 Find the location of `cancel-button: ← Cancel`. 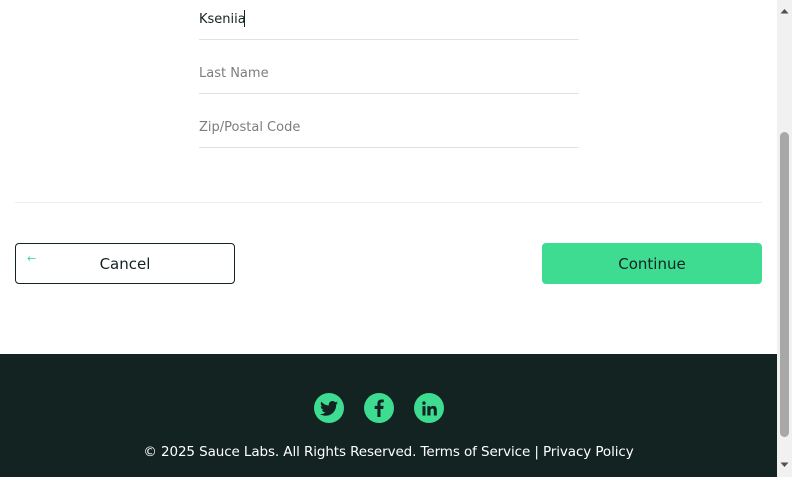

cancel-button: ← Cancel is located at coordinates (125, 263).